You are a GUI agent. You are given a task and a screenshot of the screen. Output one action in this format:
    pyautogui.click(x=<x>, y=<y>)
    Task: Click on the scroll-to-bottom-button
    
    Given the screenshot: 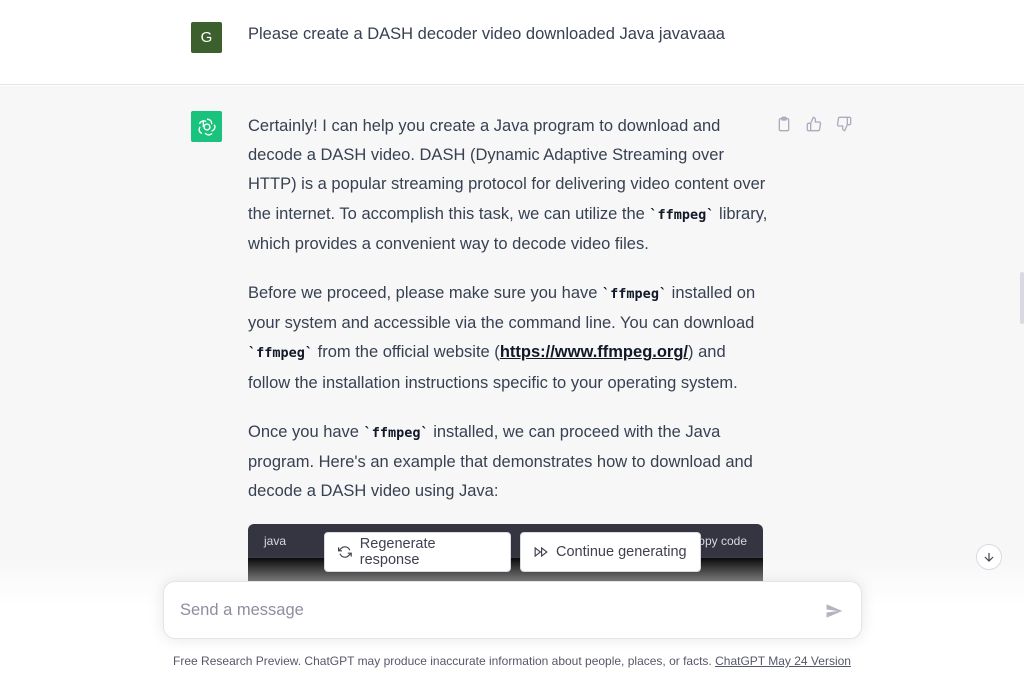 What is the action you would take?
    pyautogui.click(x=989, y=557)
    